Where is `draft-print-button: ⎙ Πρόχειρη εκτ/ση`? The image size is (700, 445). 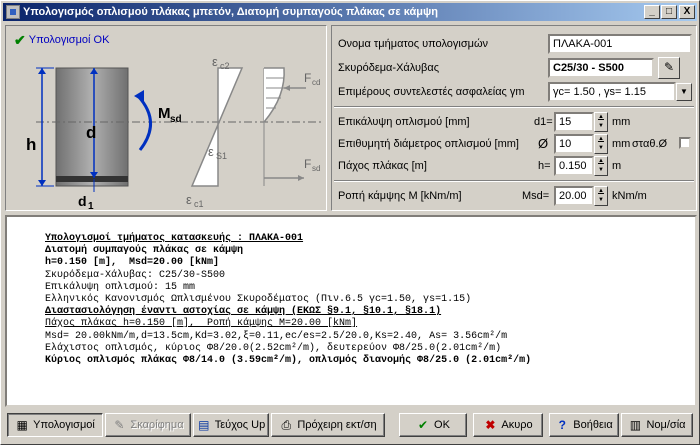 draft-print-button: ⎙ Πρόχειρη εκτ/ση is located at coordinates (328, 425).